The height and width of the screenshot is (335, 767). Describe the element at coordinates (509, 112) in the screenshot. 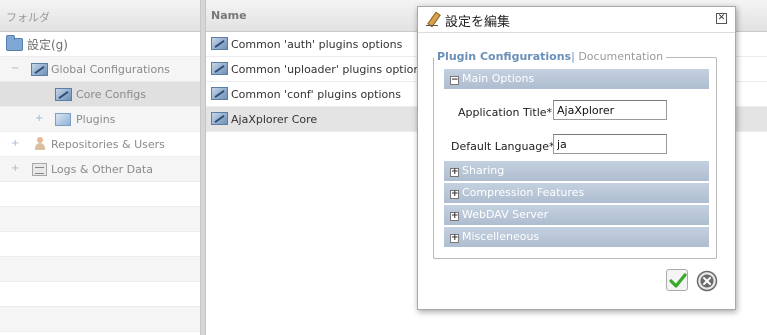

I see `application-title-label: Application Title* :` at that location.